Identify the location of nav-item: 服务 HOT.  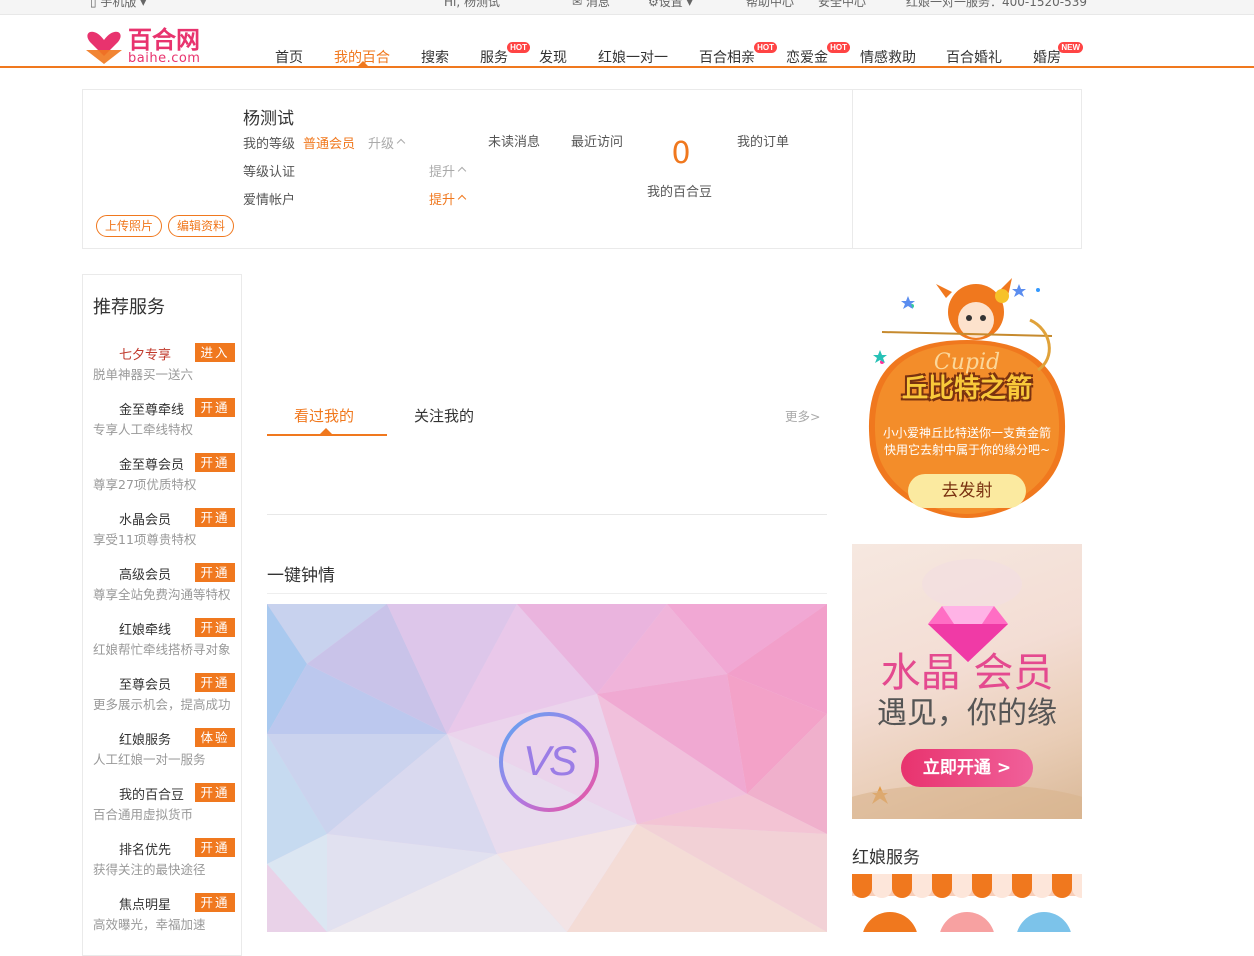
(505, 54).